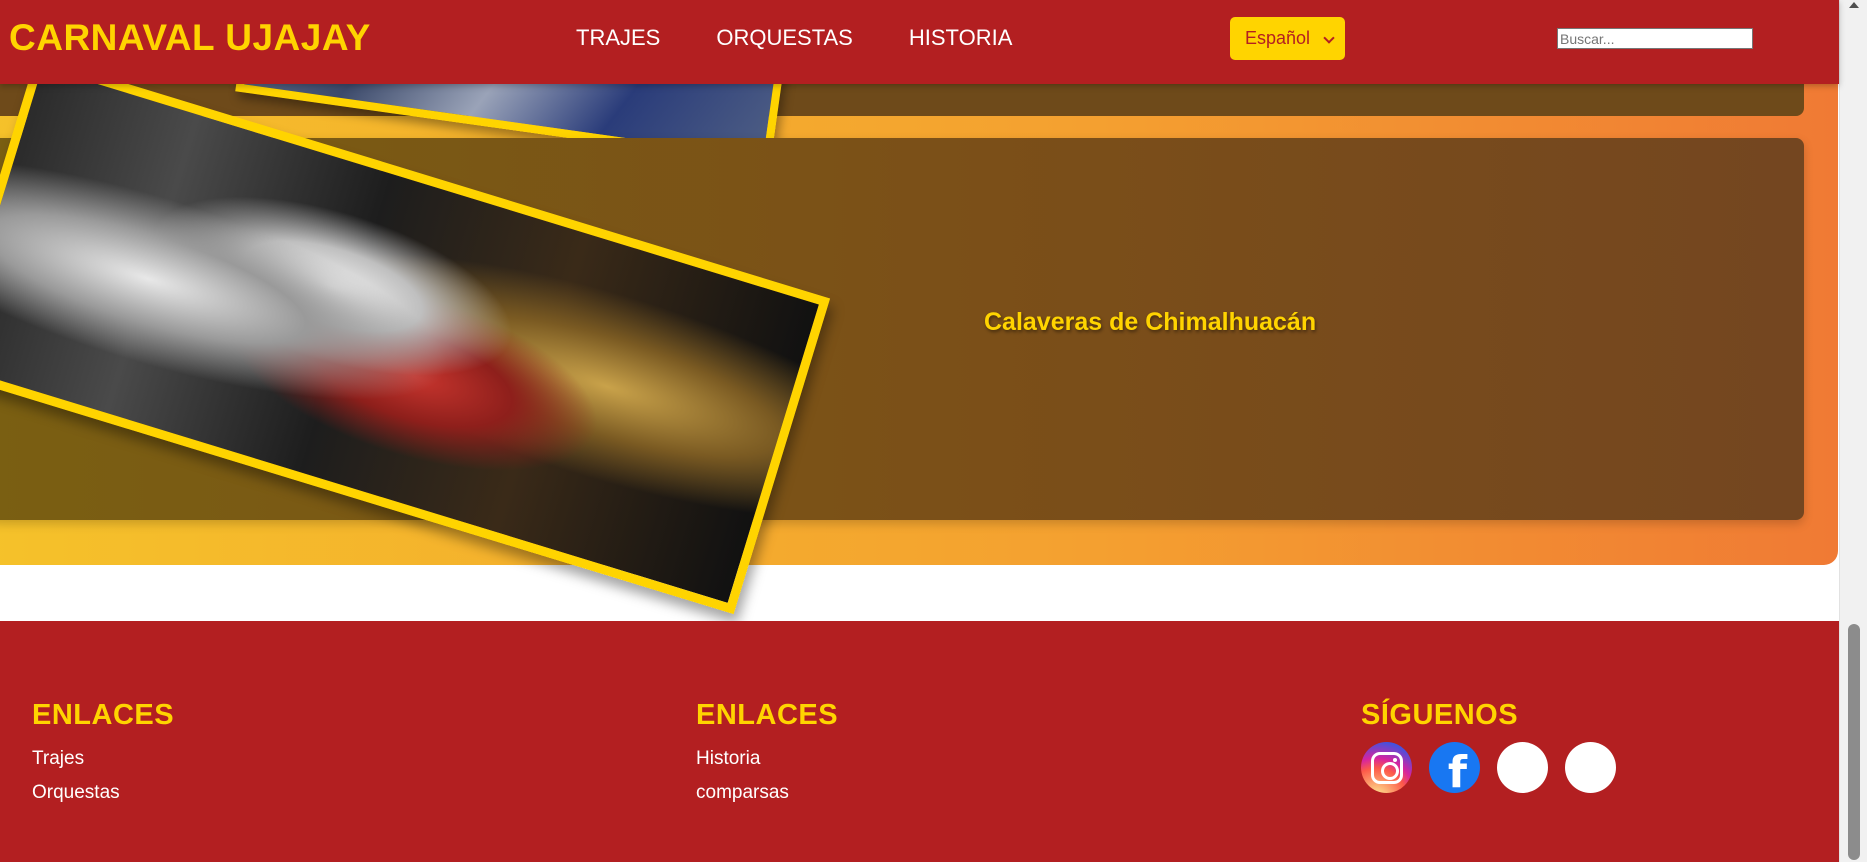 The width and height of the screenshot is (1867, 862). I want to click on footer-link-trajes: Trajes, so click(103, 759).